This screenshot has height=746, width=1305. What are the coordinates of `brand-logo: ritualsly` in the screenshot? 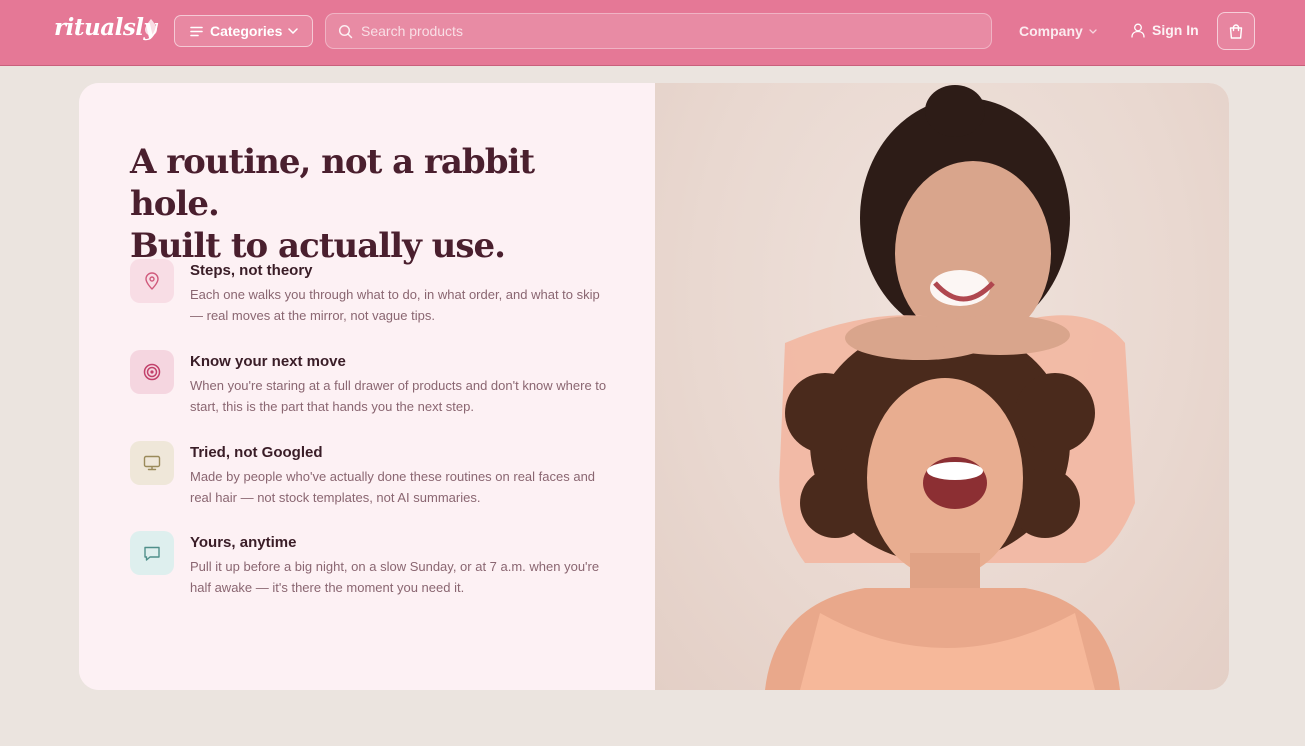 It's located at (105, 27).